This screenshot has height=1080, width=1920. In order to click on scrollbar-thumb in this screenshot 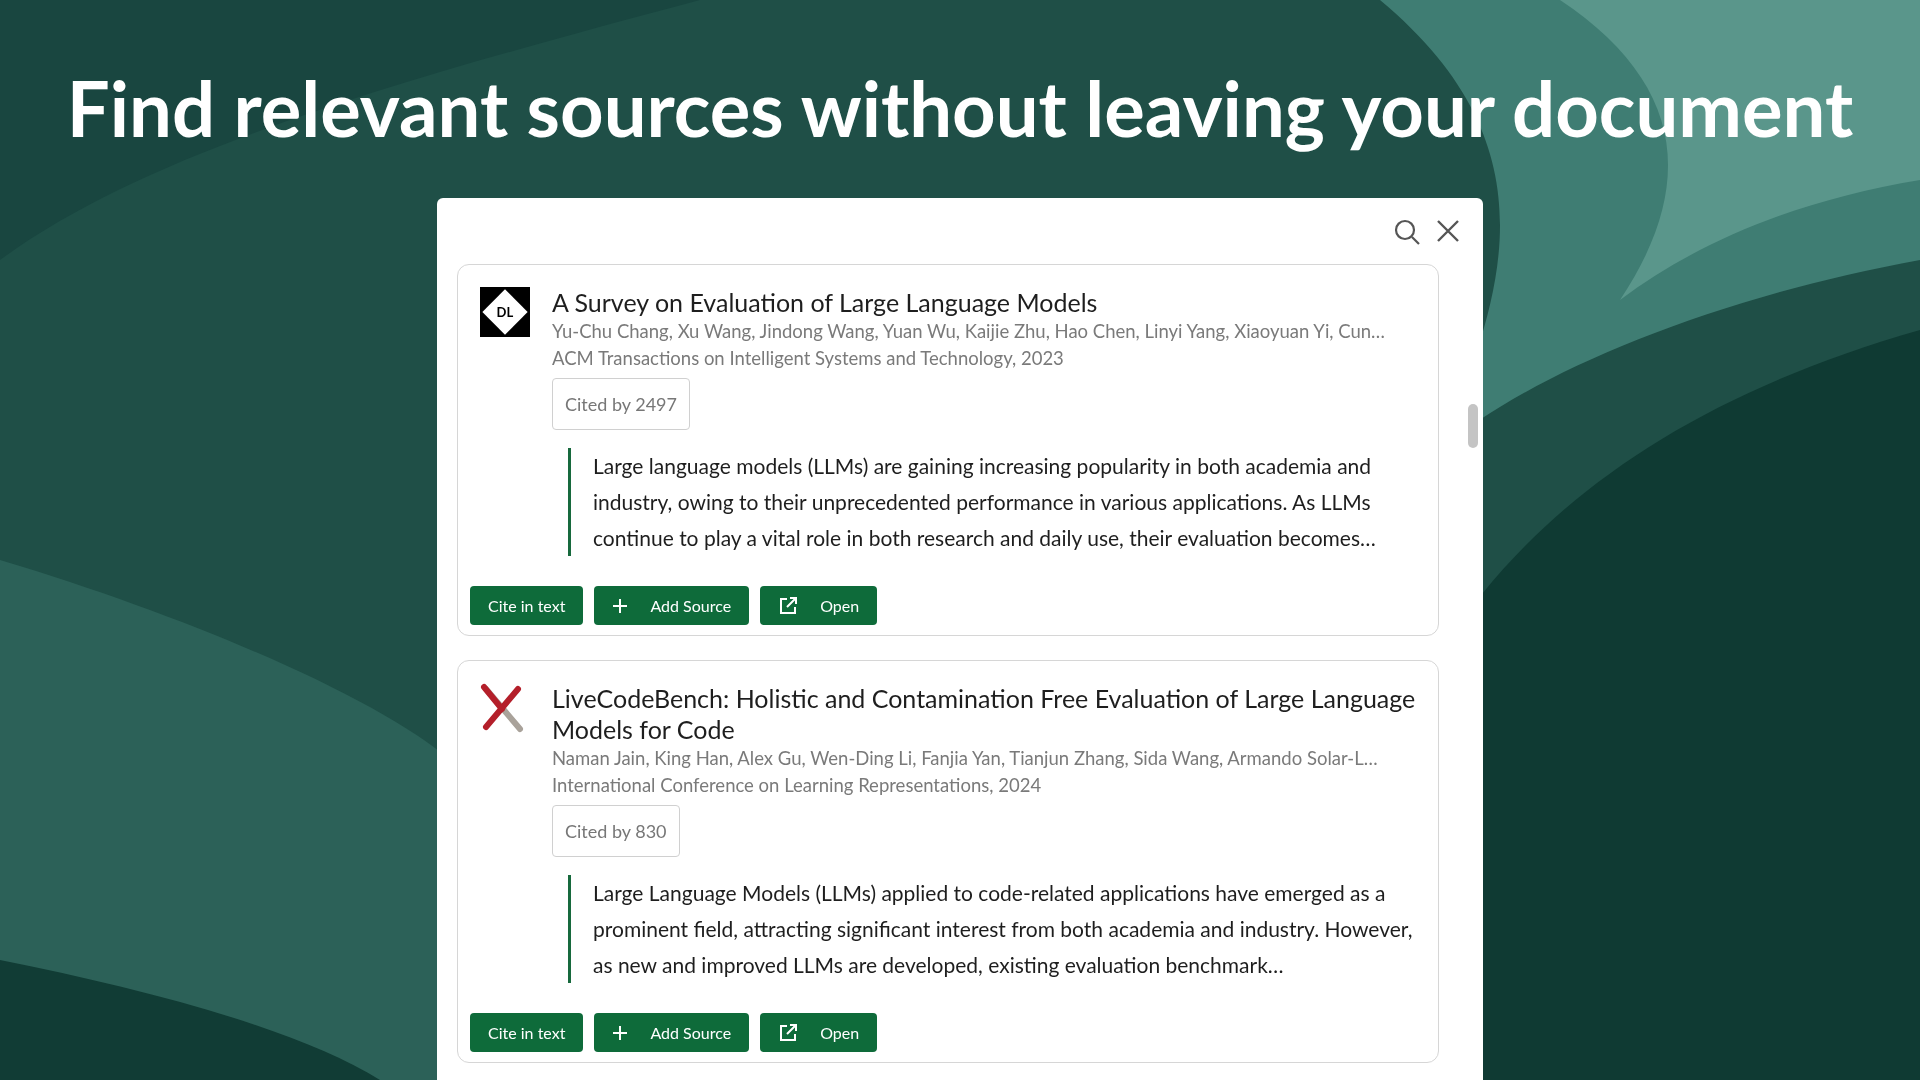, I will do `click(1473, 426)`.